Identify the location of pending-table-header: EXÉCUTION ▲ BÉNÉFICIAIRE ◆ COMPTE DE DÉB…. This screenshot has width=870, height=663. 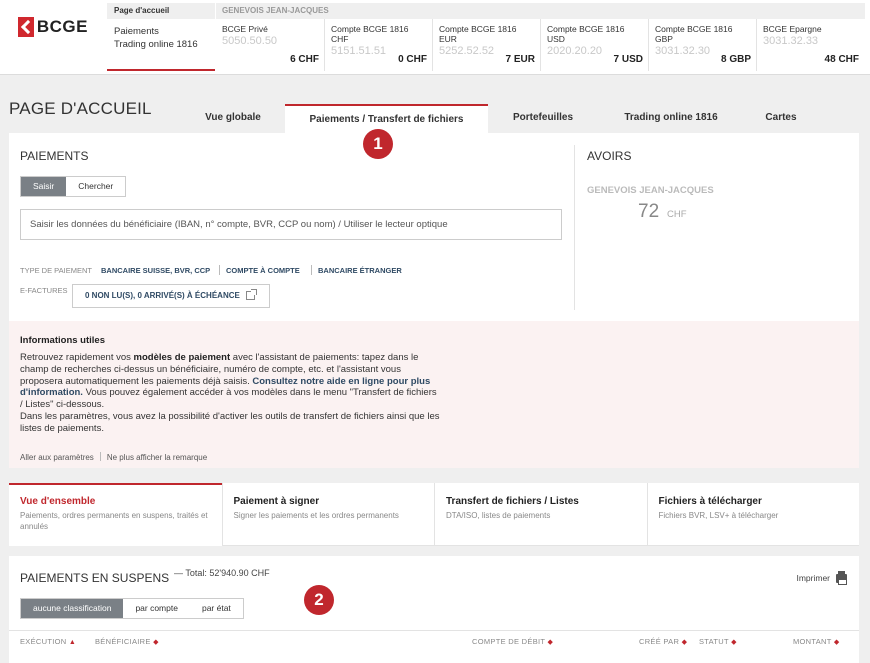
(434, 641).